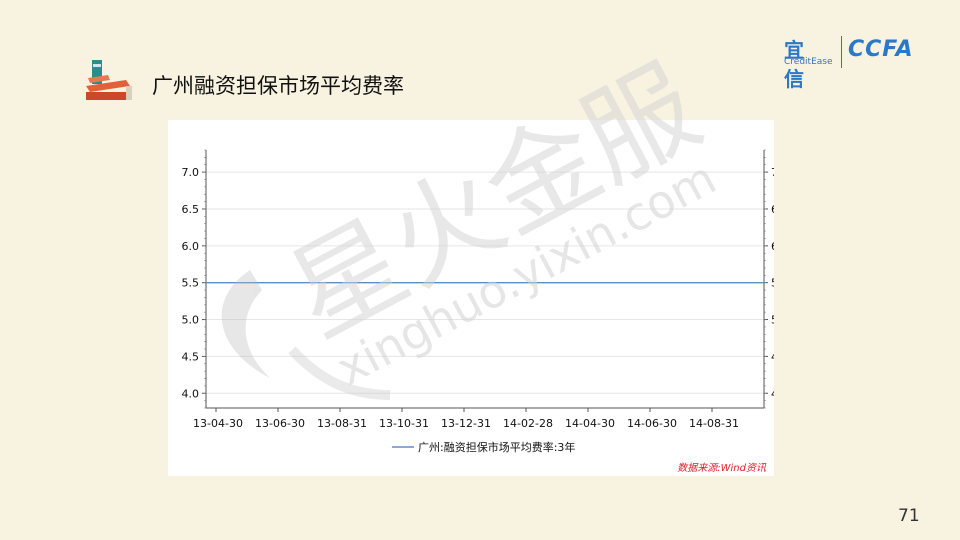 The height and width of the screenshot is (540, 960). Describe the element at coordinates (772, 356) in the screenshot. I see `y-tick-label-right: 4.5` at that location.